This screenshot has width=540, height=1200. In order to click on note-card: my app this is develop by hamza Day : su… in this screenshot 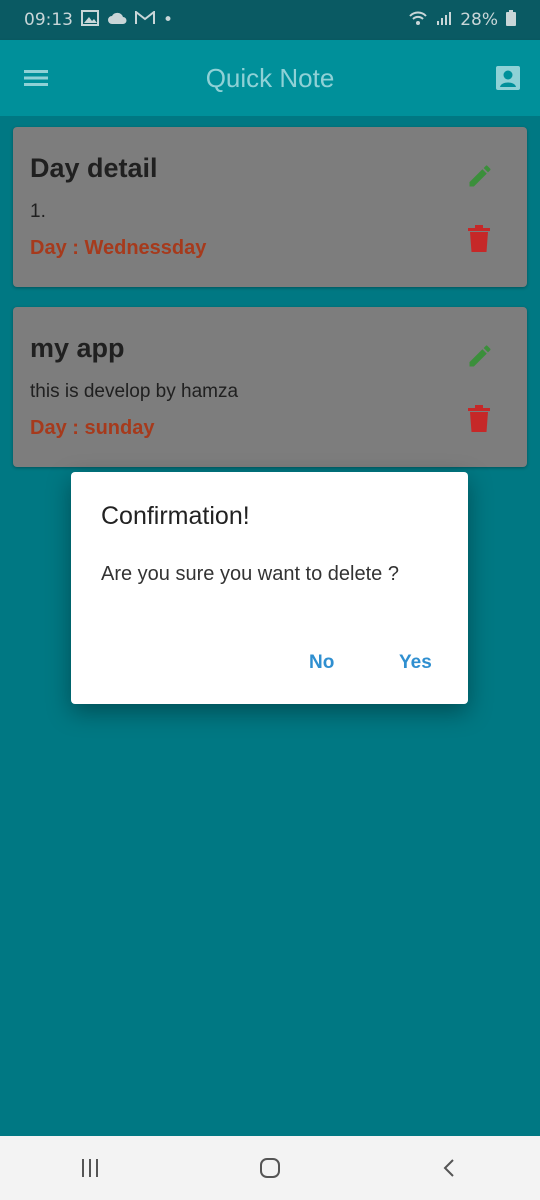, I will do `click(270, 387)`.